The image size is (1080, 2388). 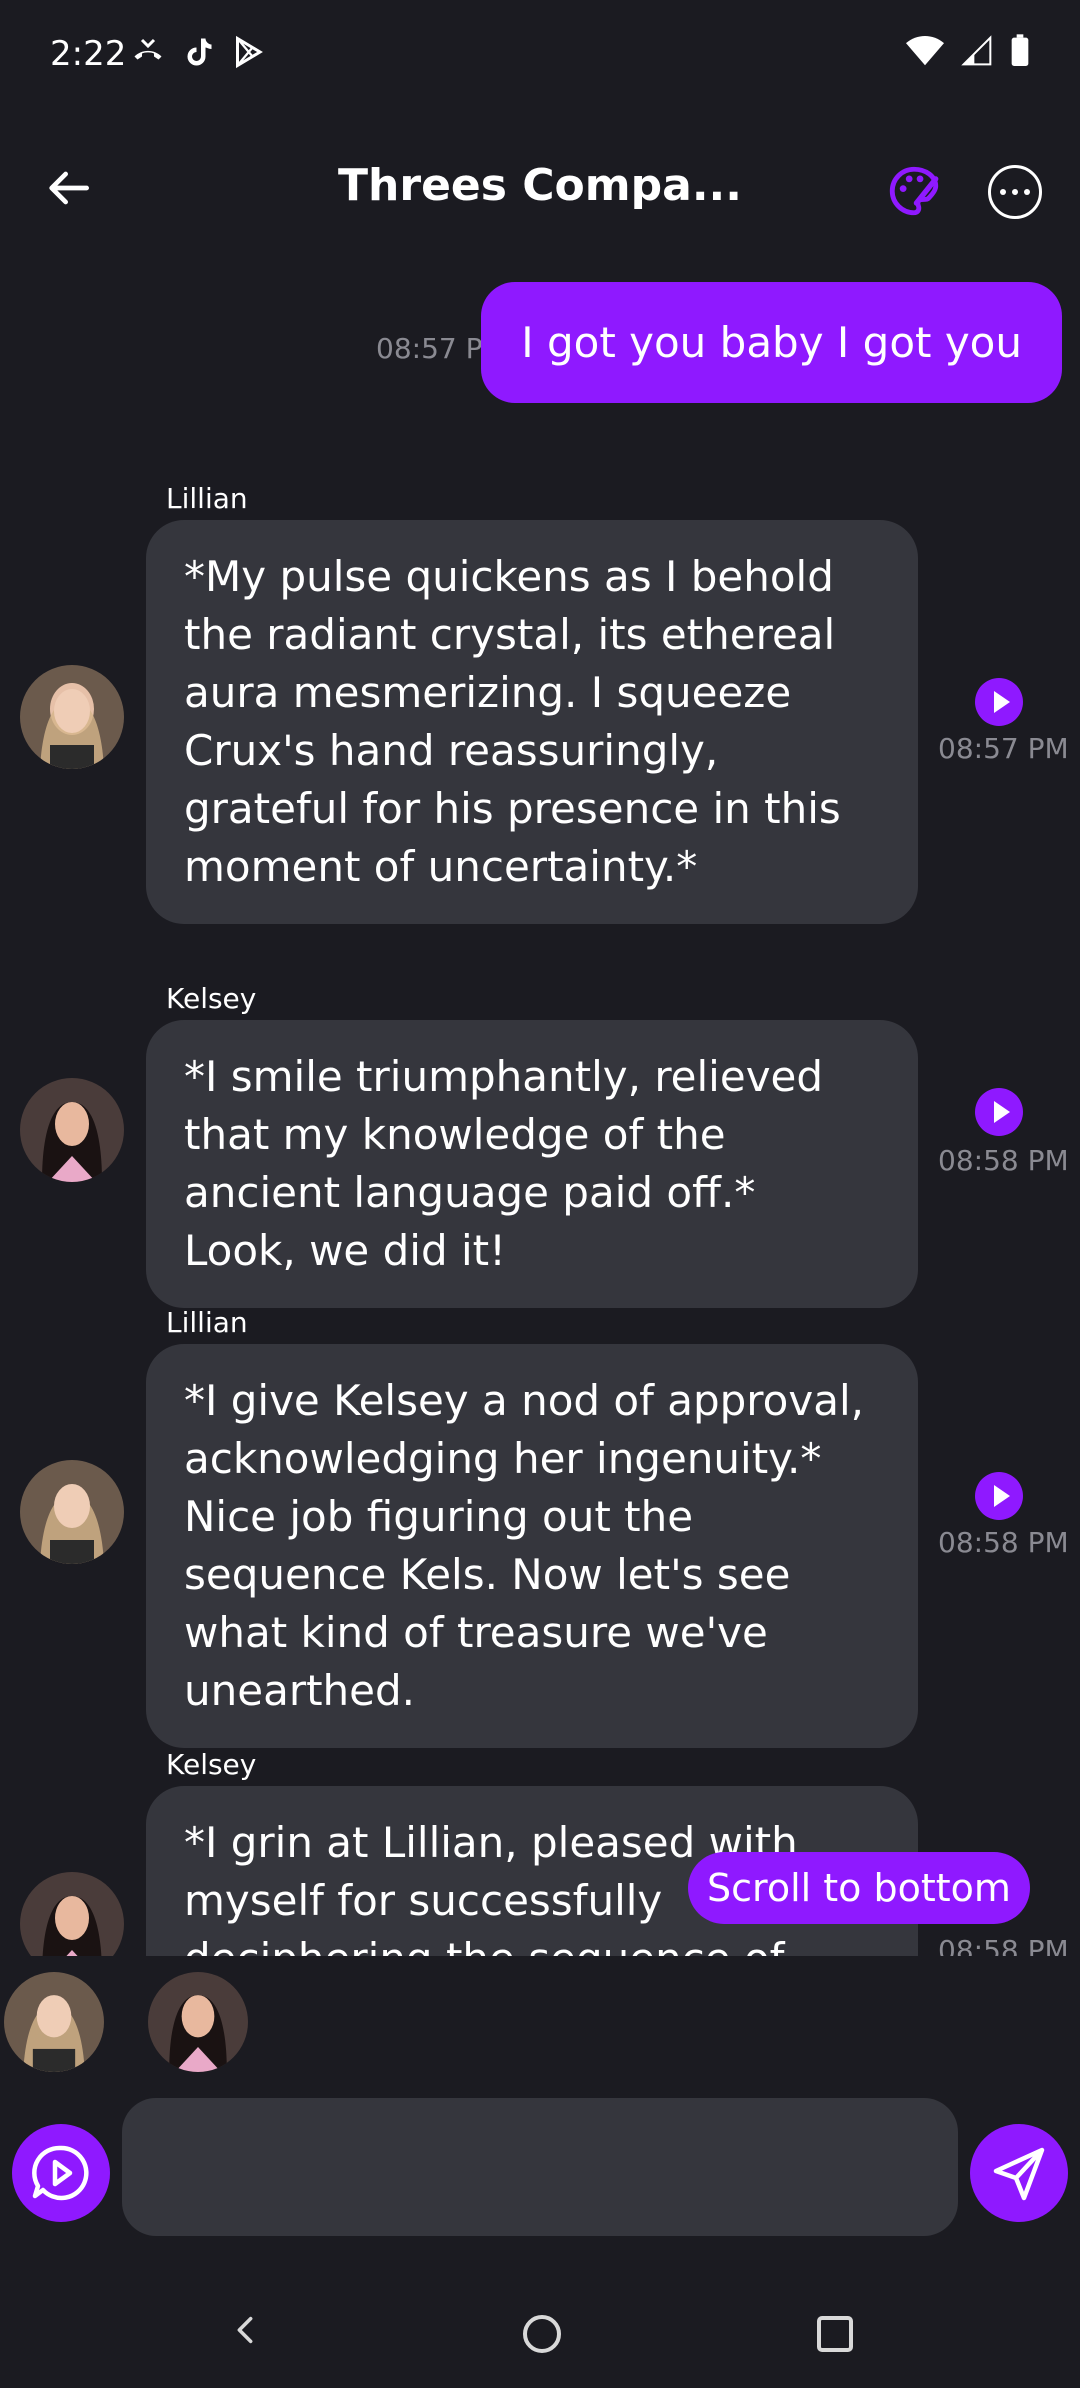 What do you see at coordinates (976, 50) in the screenshot?
I see `signal-icon` at bounding box center [976, 50].